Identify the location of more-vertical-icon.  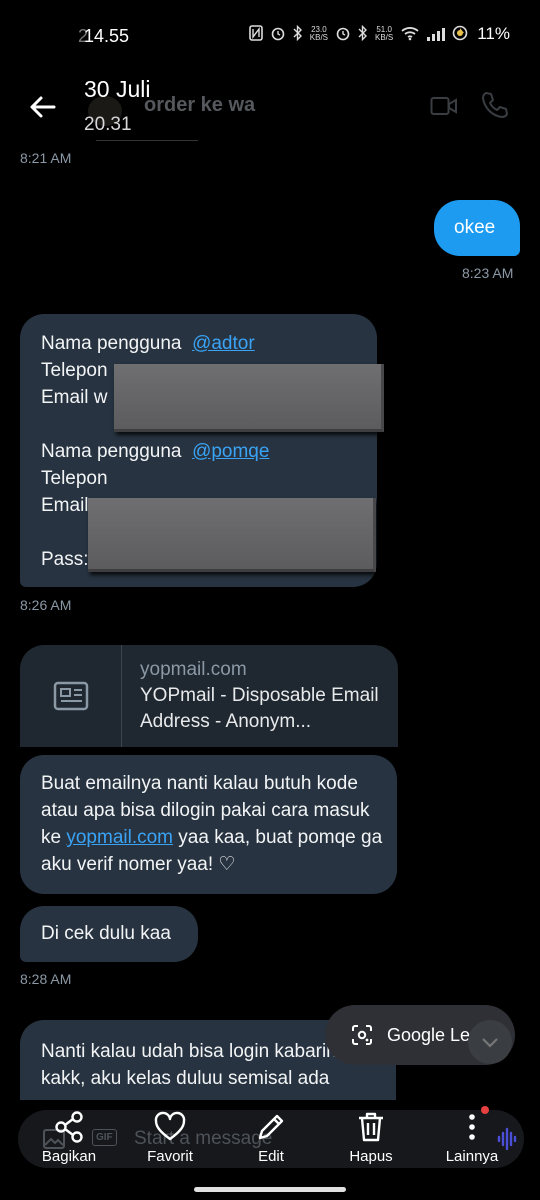
(472, 1127).